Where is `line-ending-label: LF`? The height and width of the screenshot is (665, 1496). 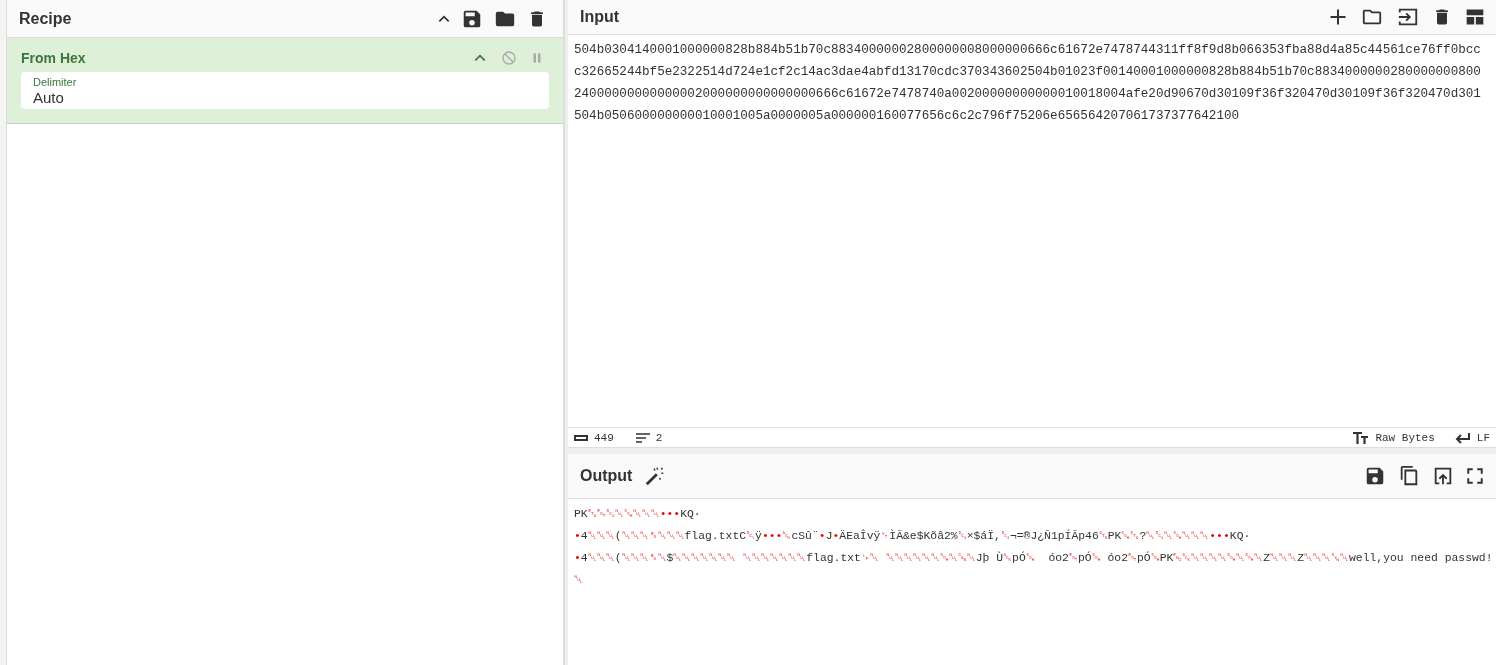 line-ending-label: LF is located at coordinates (1483, 437).